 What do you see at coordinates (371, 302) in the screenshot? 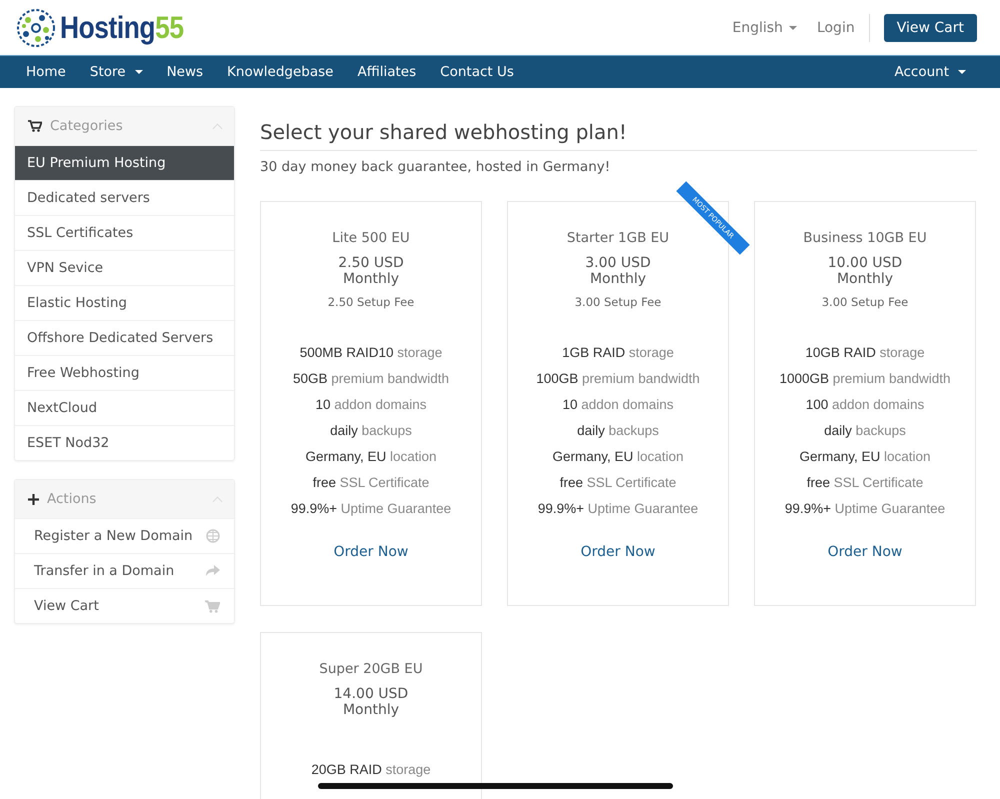
I see `setup-fee: 2.50 Setup Fee` at bounding box center [371, 302].